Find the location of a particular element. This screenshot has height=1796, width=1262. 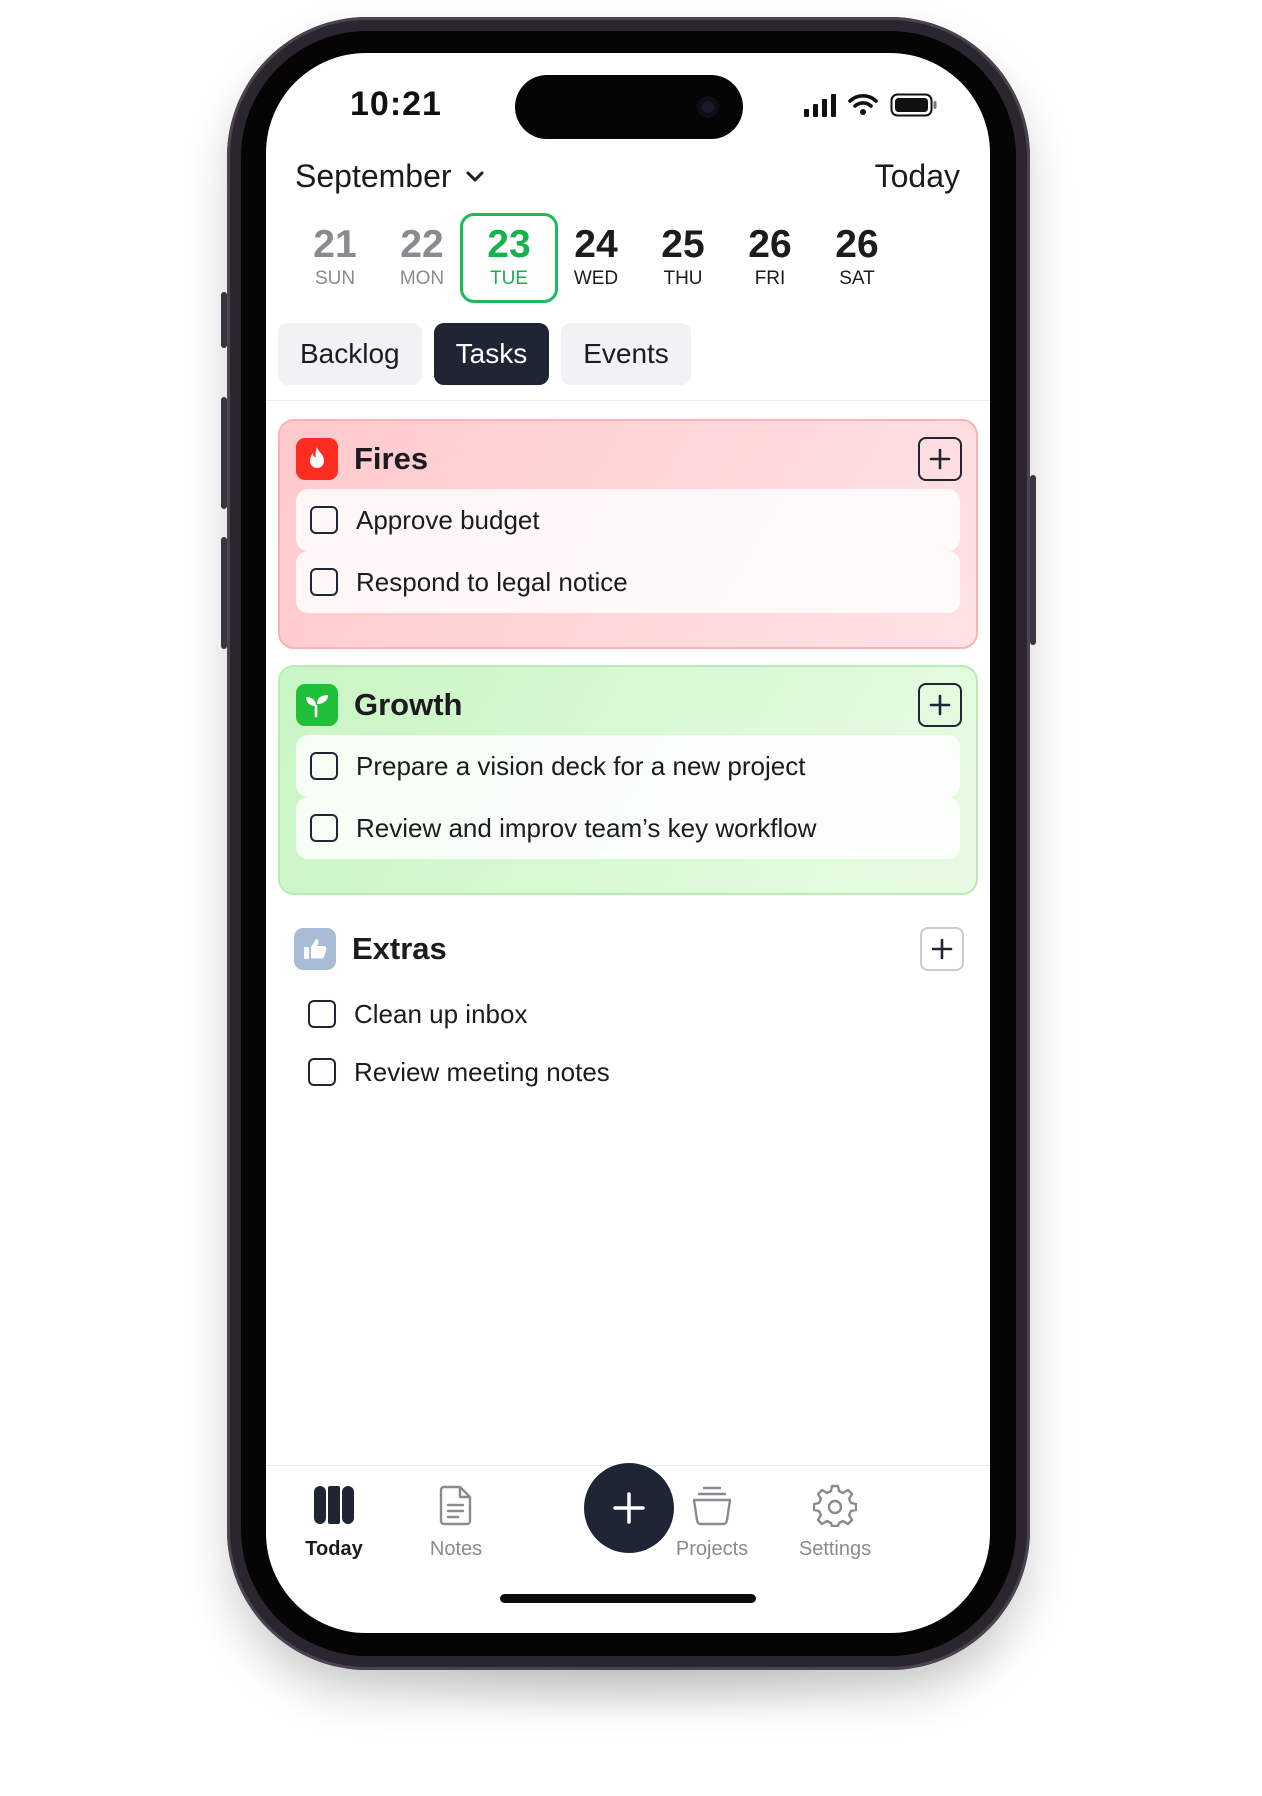

nav-today: Today is located at coordinates (334, 1522).